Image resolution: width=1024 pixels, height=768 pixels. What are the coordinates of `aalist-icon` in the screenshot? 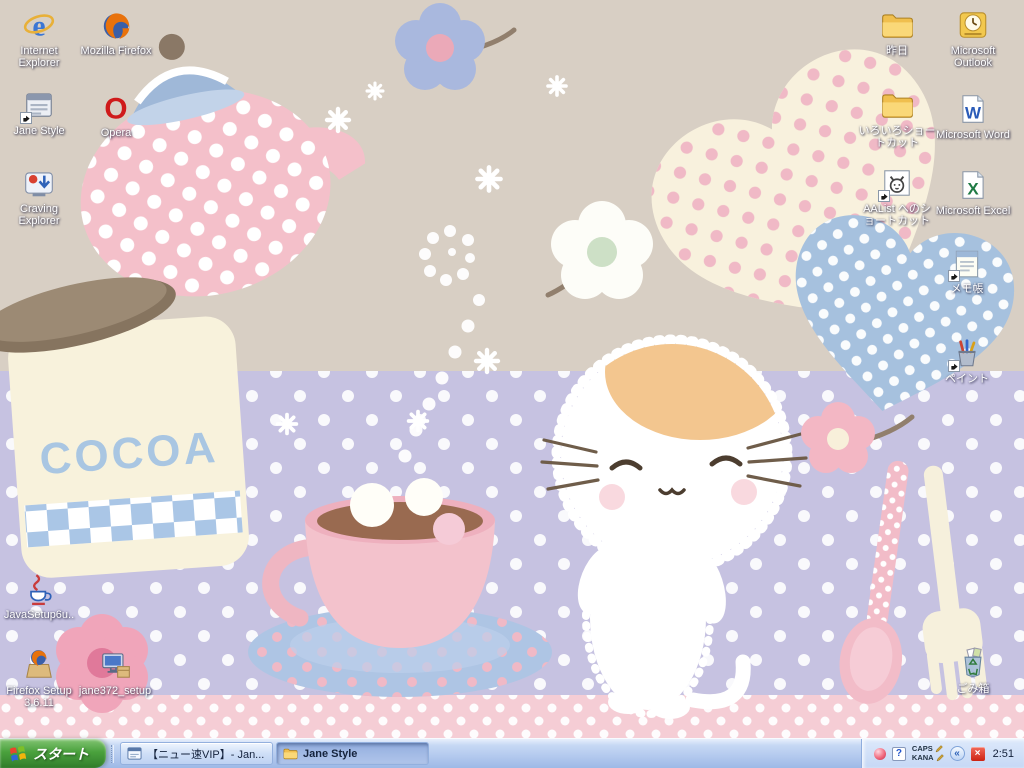 It's located at (896, 184).